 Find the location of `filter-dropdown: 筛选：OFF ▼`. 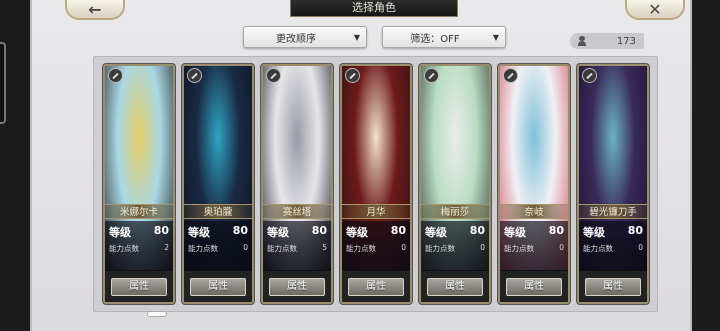

filter-dropdown: 筛选：OFF ▼ is located at coordinates (444, 37).